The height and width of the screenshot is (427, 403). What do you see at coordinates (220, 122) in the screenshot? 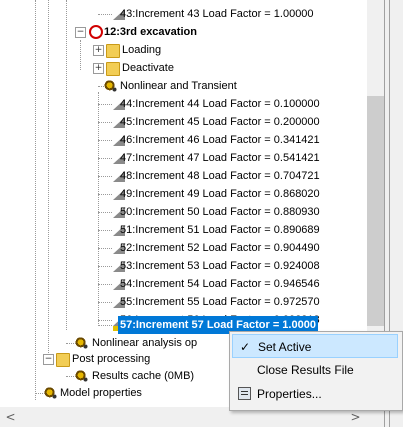
I see `tree-item-label: 45:Increment 45 Load Factor = 0.200000` at bounding box center [220, 122].